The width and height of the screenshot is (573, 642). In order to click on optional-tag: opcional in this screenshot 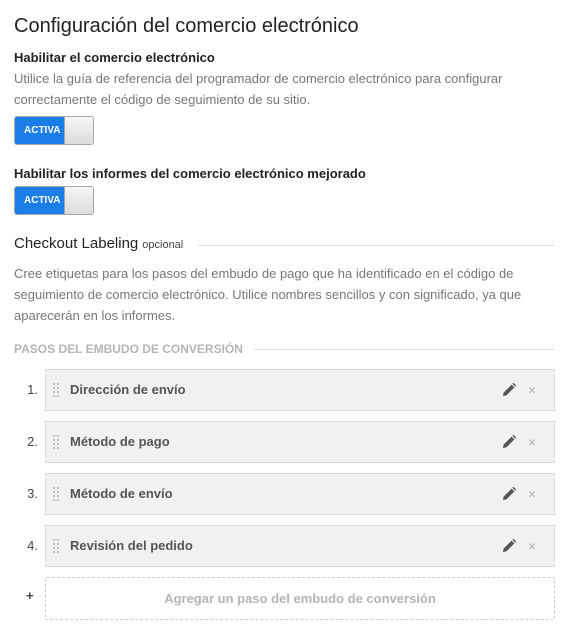, I will do `click(163, 245)`.